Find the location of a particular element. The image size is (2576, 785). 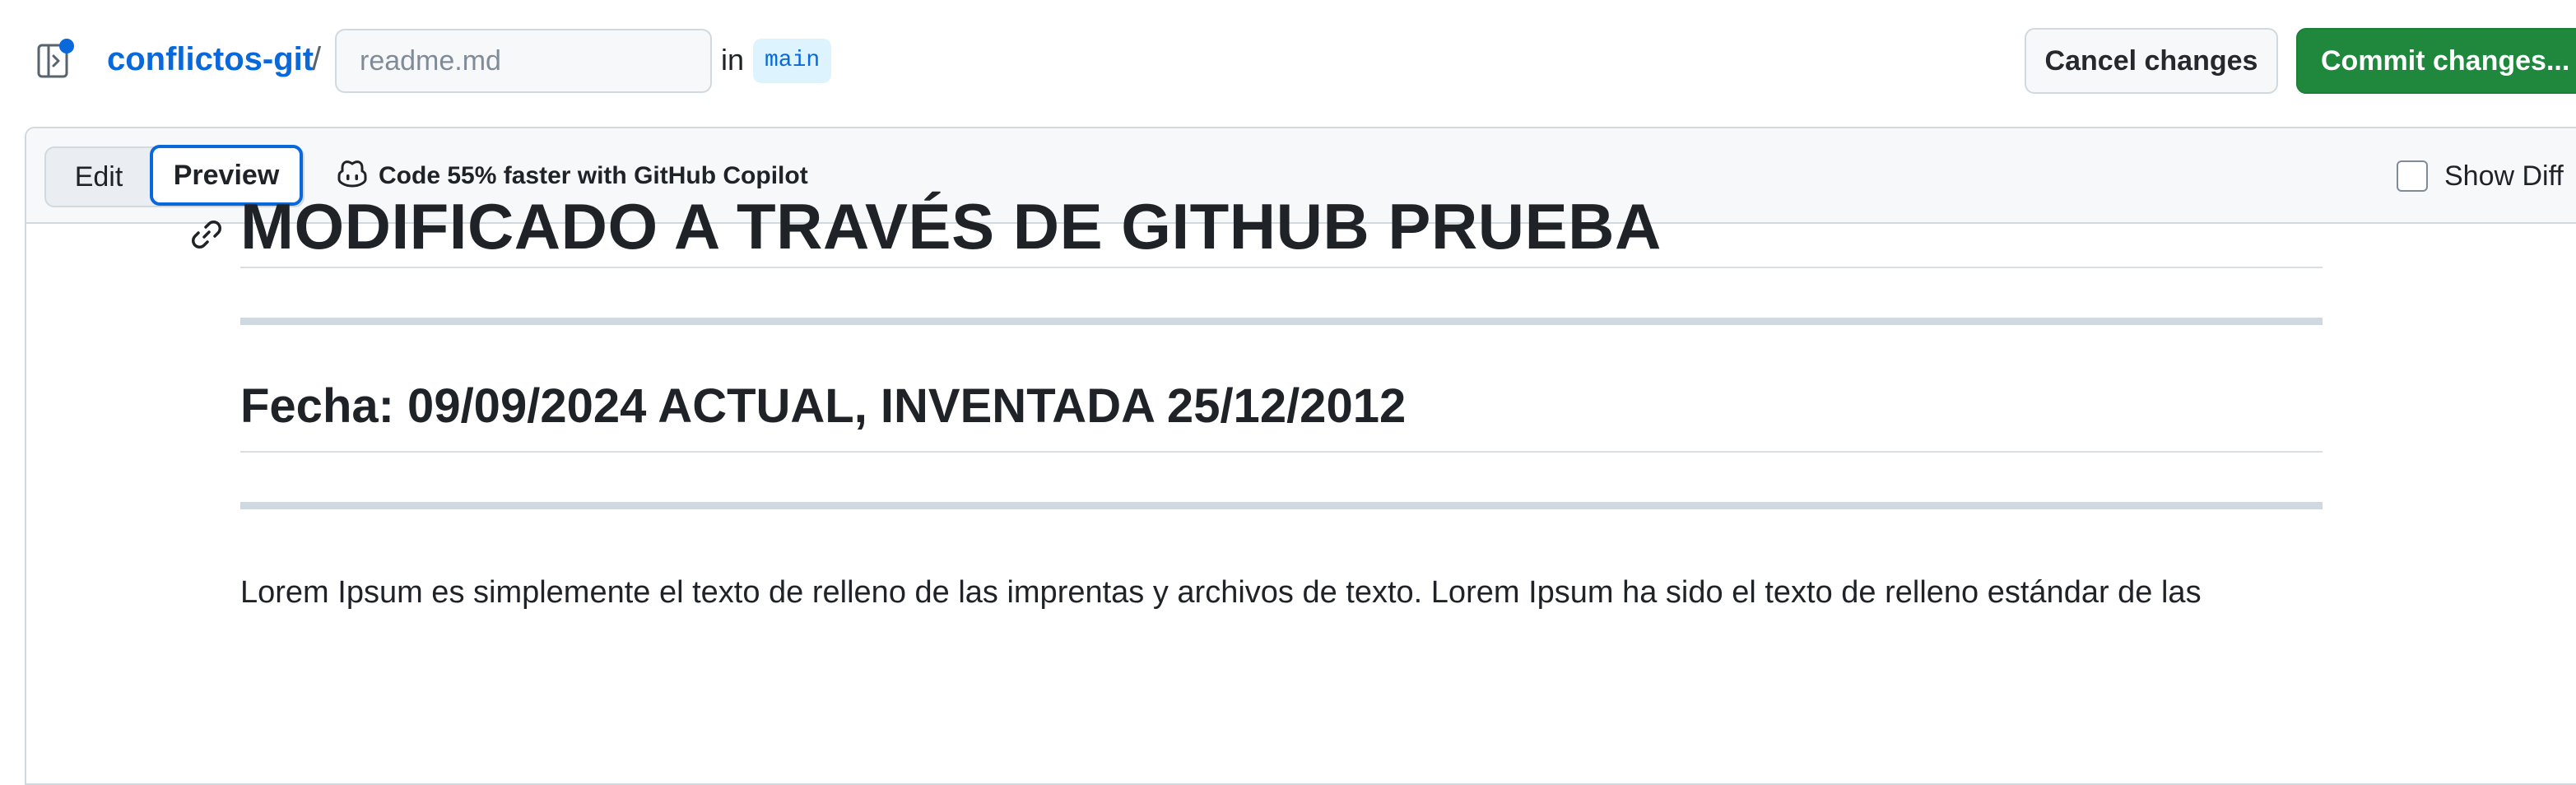

sidebar-expand-icon is located at coordinates (55, 59).